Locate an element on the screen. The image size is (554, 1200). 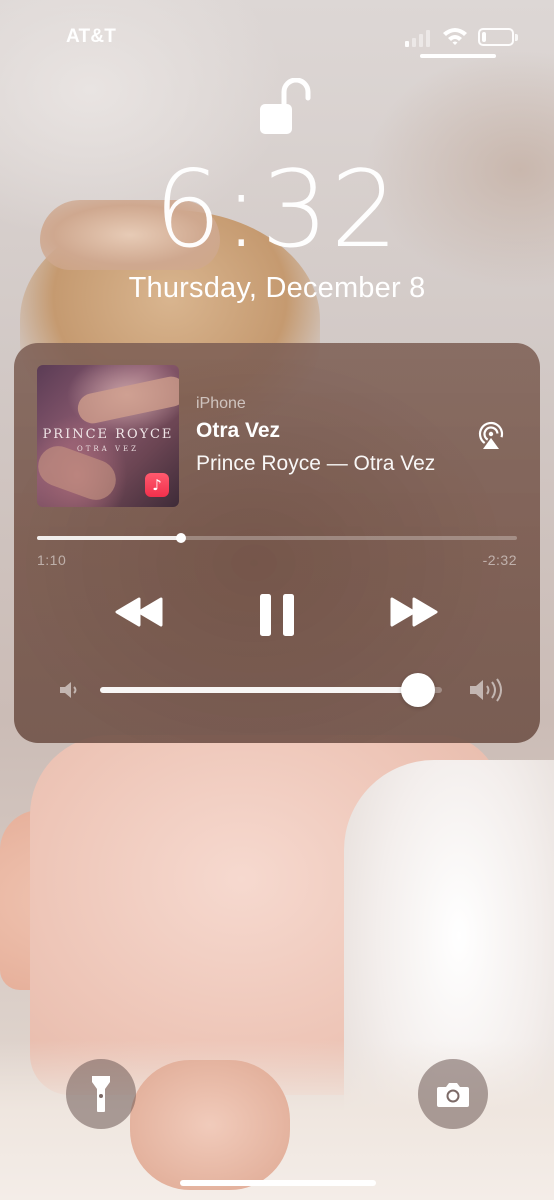
volume-level-fill is located at coordinates (259, 690).